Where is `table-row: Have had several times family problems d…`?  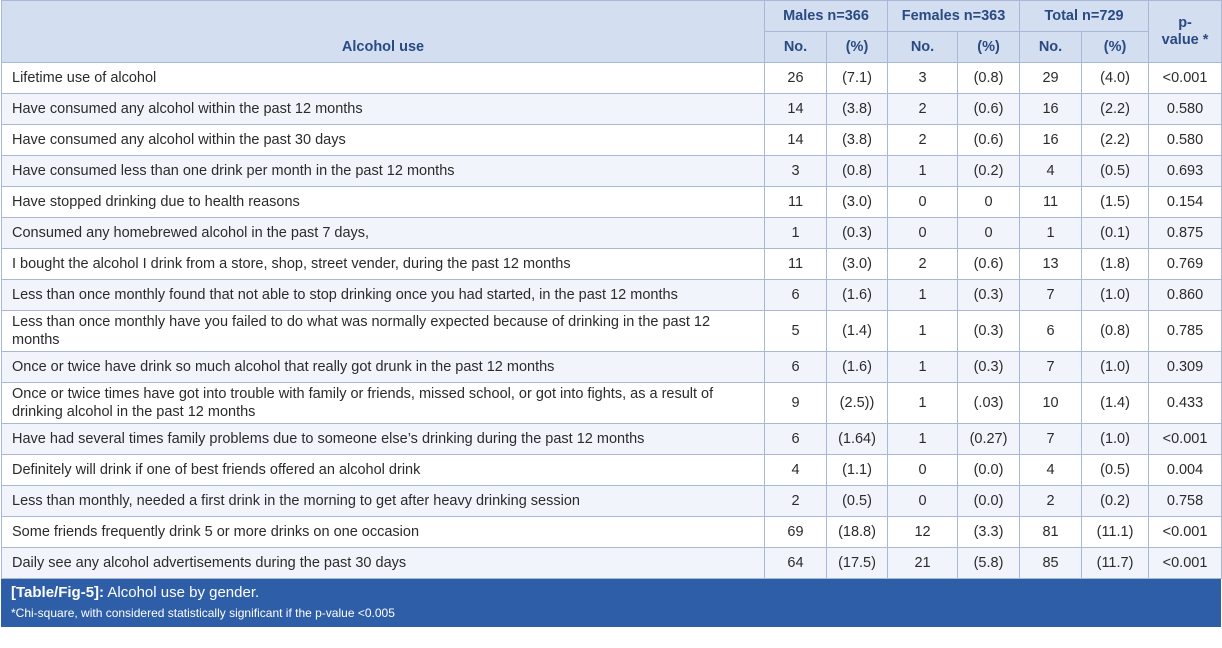 table-row: Have had several times family problems d… is located at coordinates (611, 439).